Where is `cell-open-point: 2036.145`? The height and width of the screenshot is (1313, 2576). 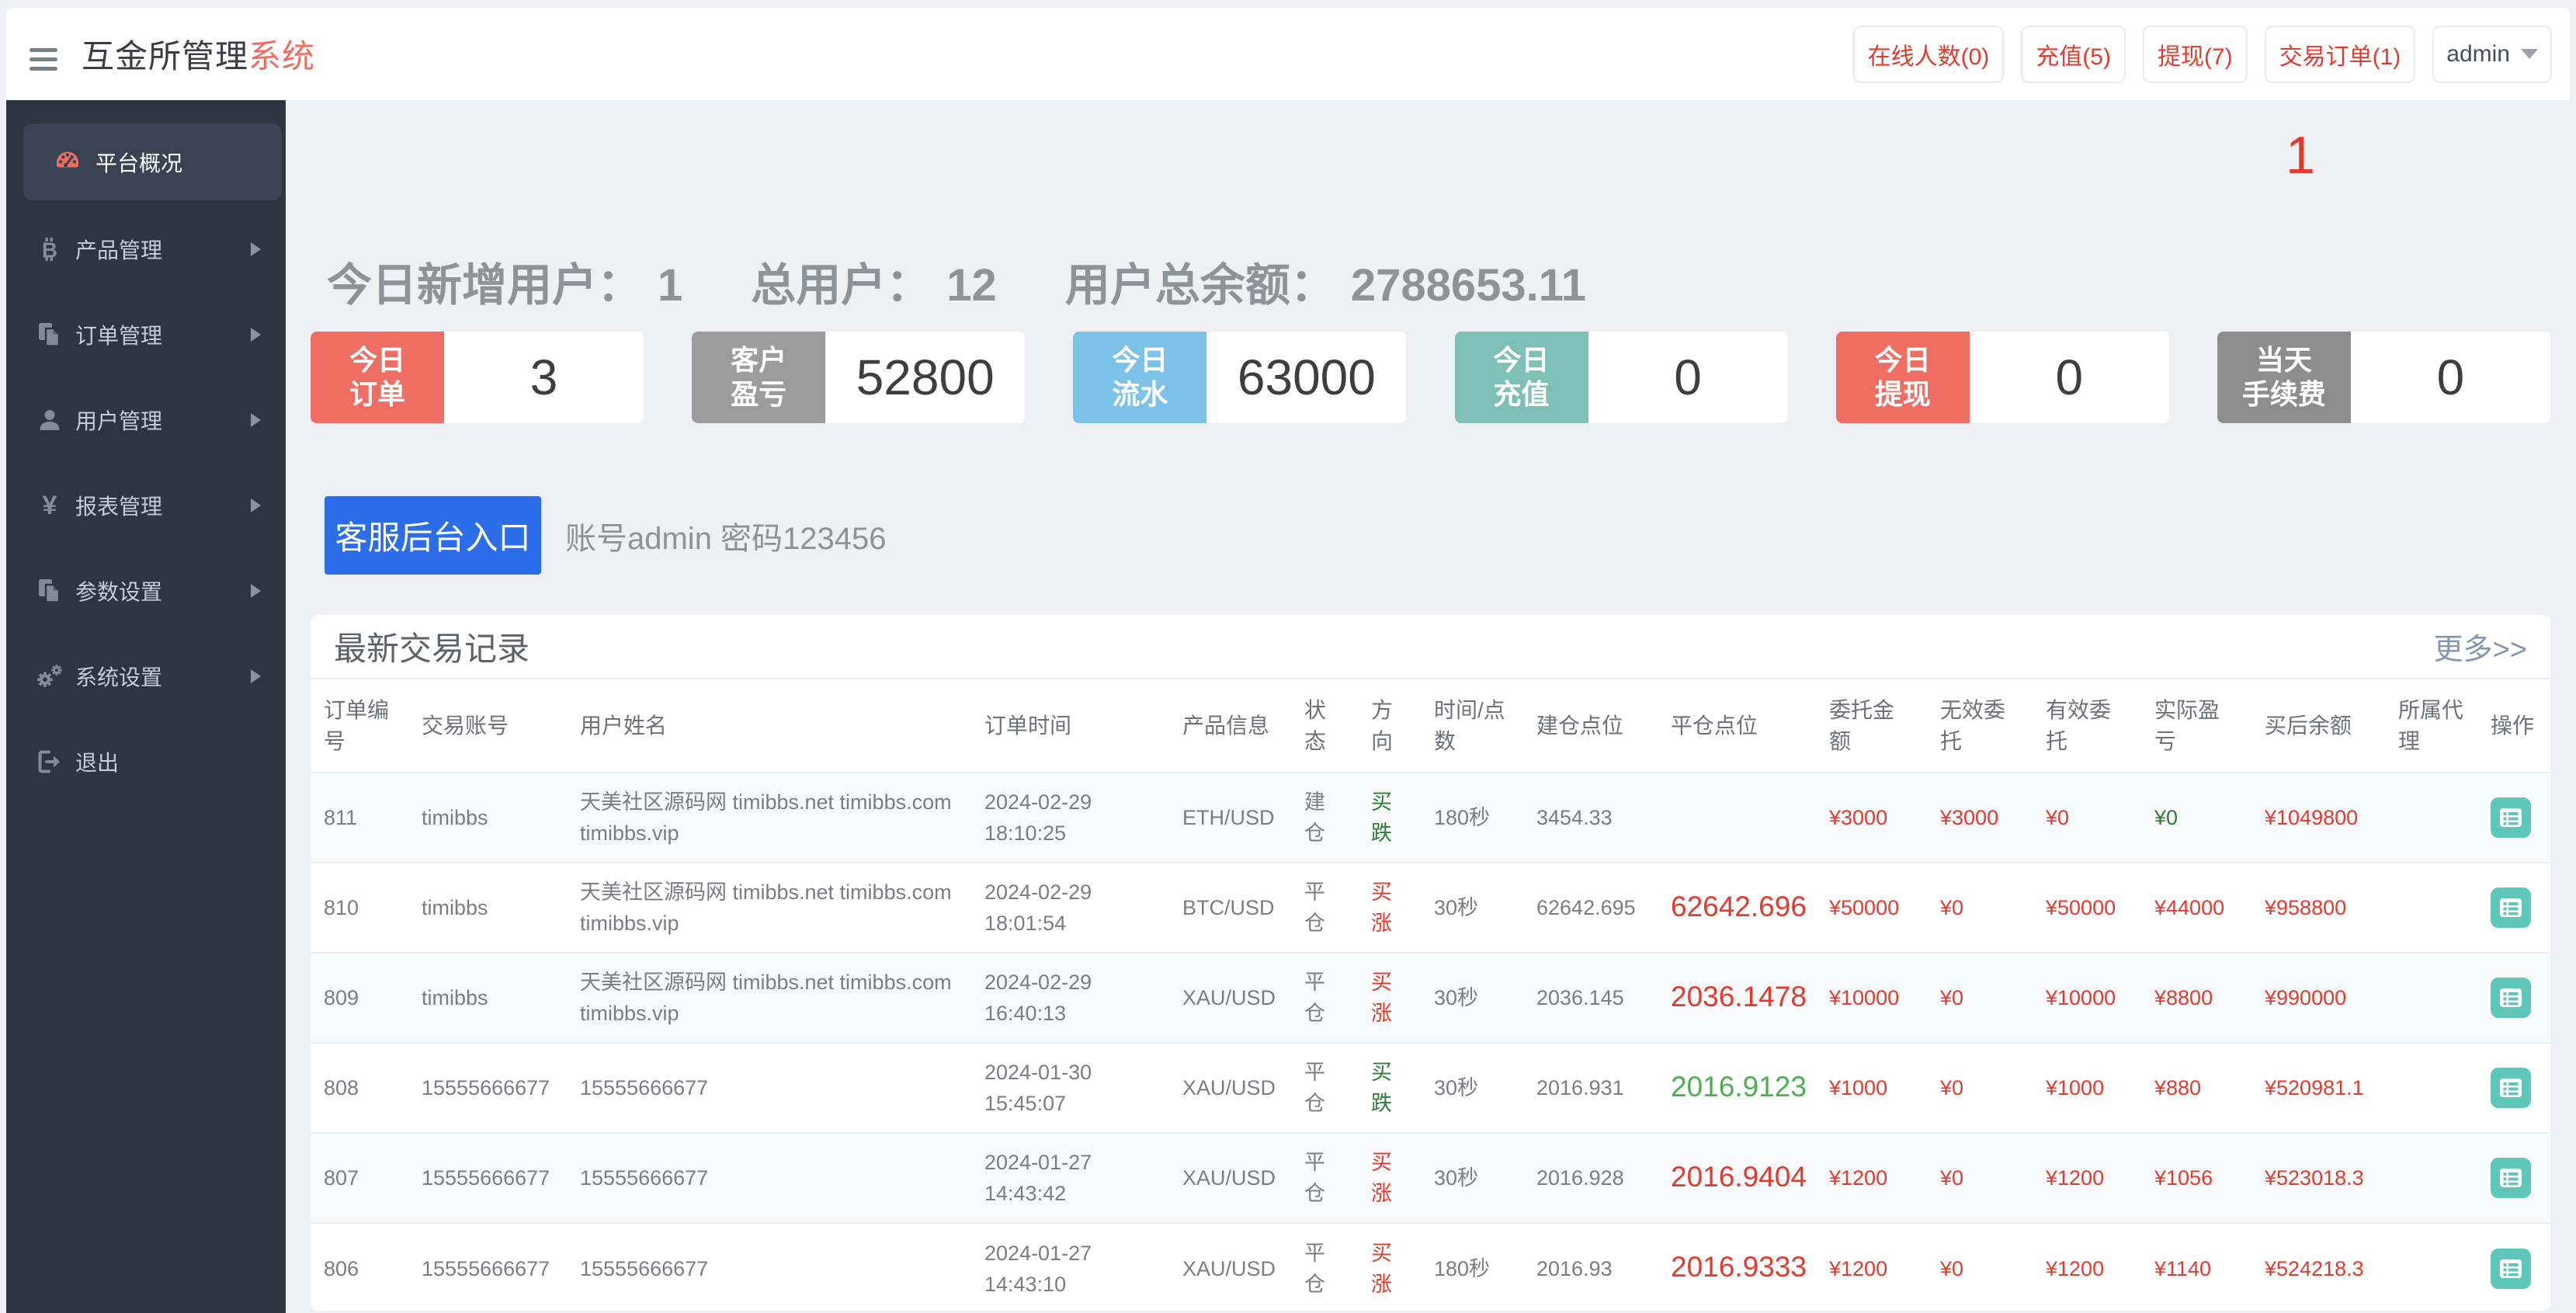
cell-open-point: 2036.145 is located at coordinates (1590, 997).